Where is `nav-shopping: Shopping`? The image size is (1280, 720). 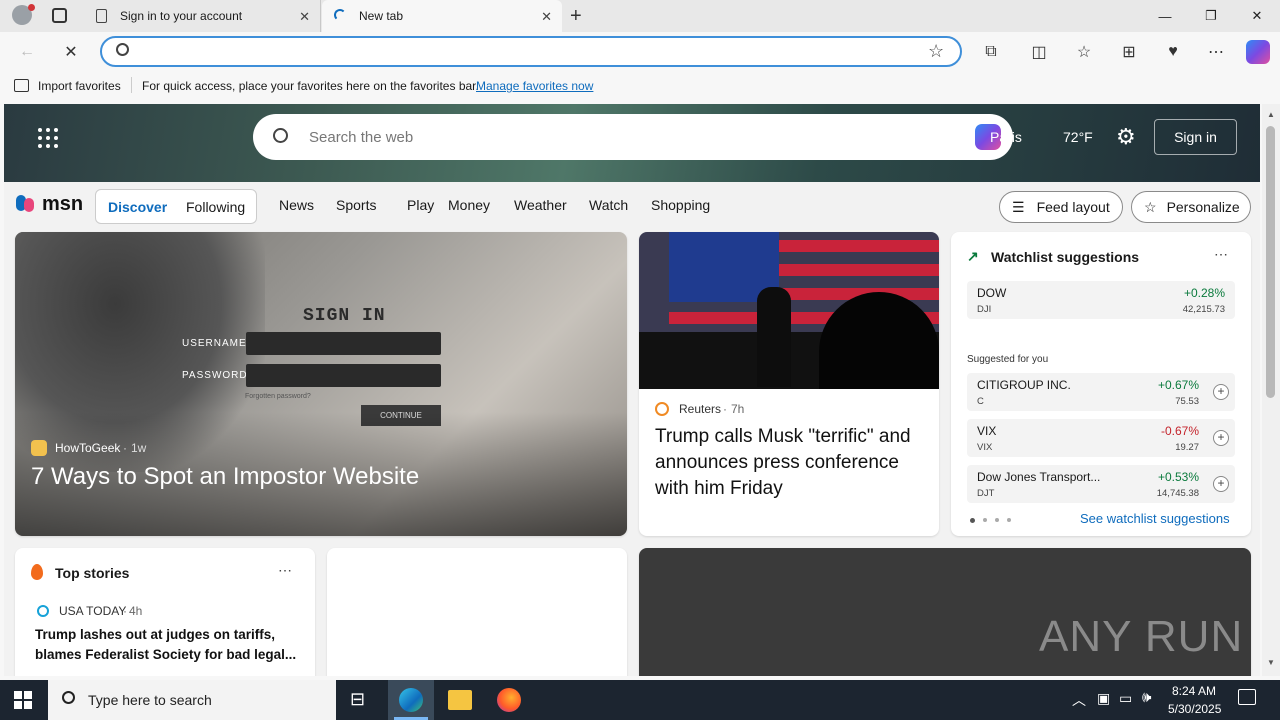
nav-shopping: Shopping is located at coordinates (680, 205).